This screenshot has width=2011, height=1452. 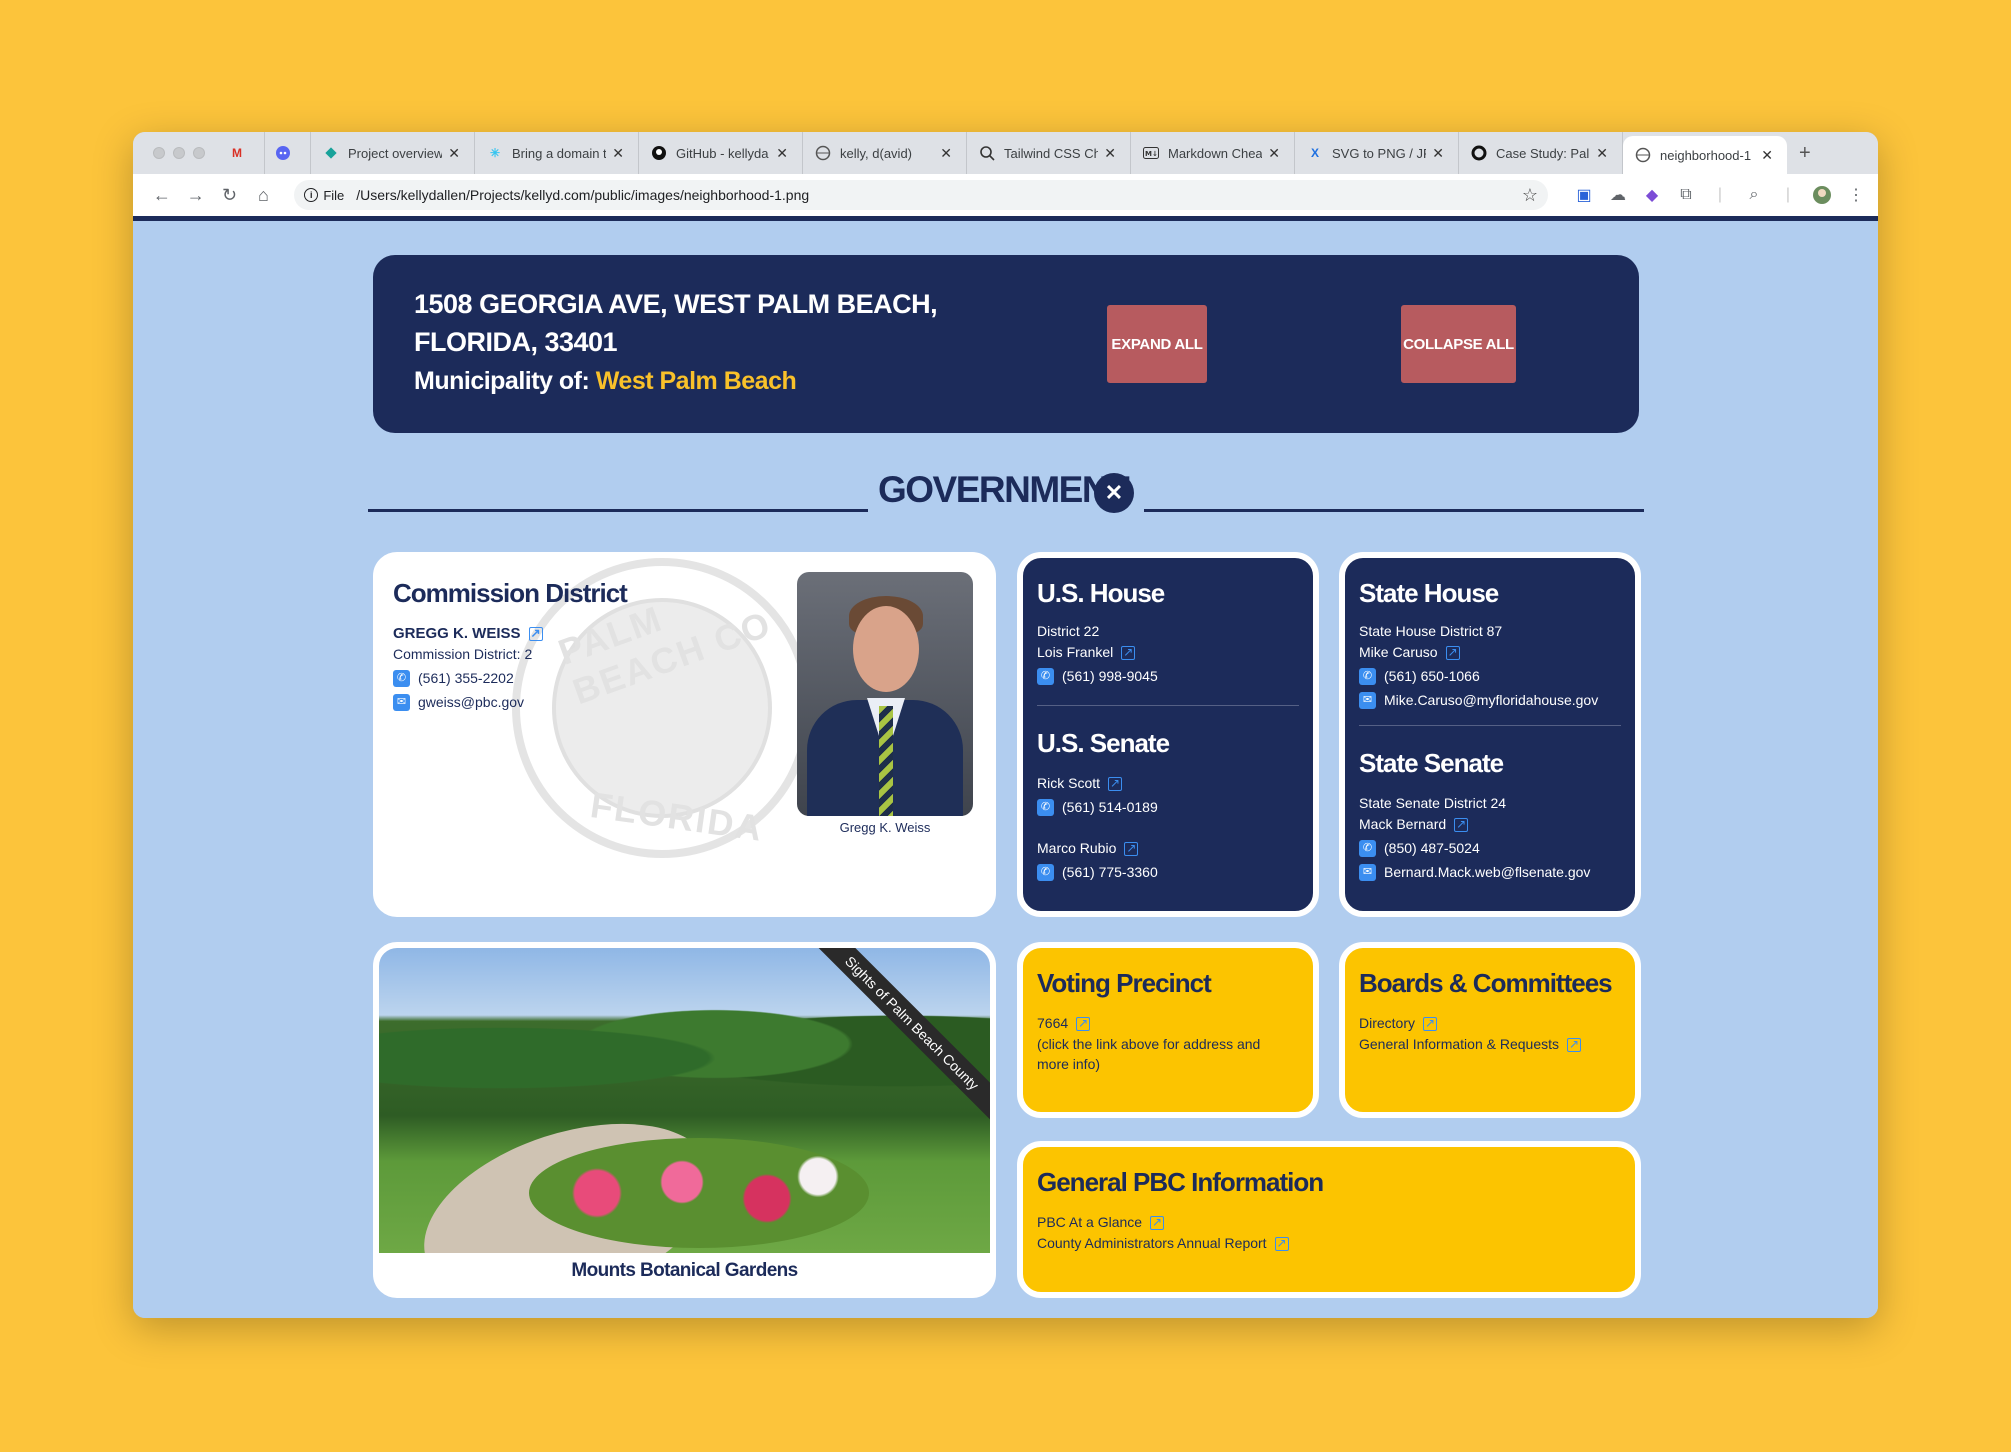 I want to click on commission-district: Commission District: 2, so click(x=463, y=654).